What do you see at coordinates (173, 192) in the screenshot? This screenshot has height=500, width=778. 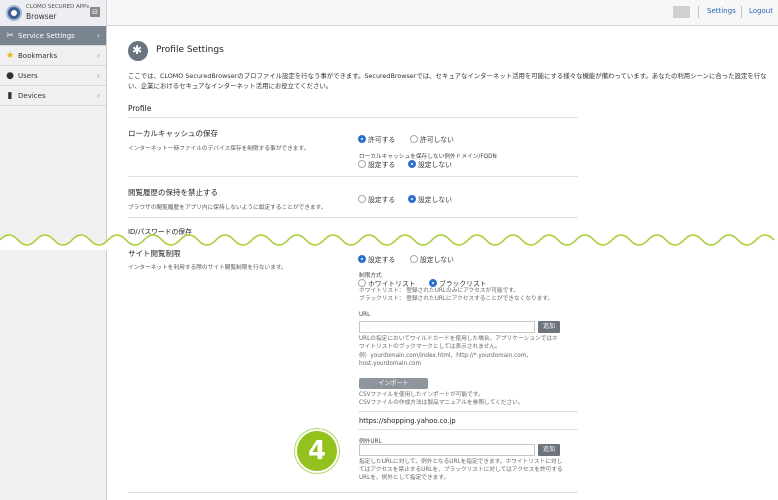 I see `history-title: 閲覧履歴の保持を禁止する` at bounding box center [173, 192].